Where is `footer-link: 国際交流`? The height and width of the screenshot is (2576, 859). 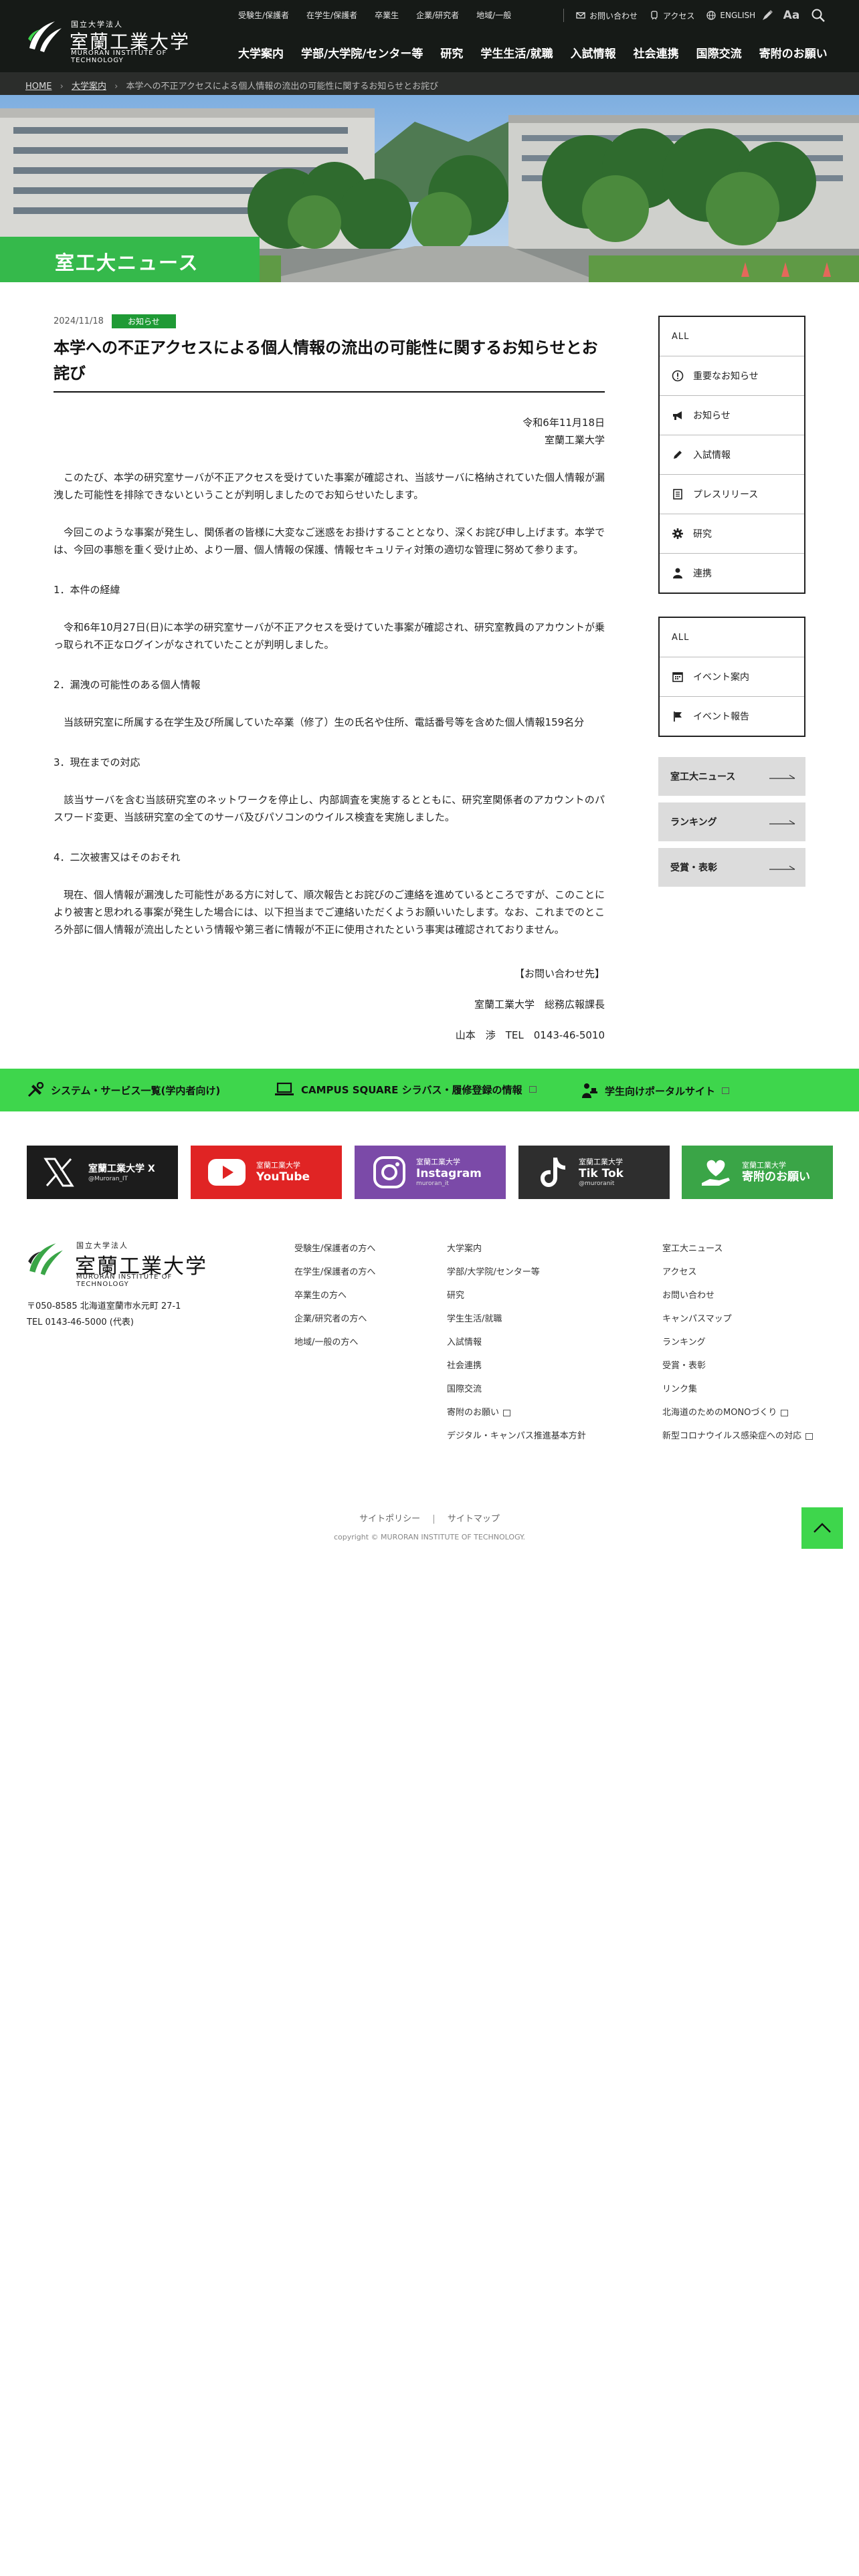 footer-link: 国際交流 is located at coordinates (516, 1389).